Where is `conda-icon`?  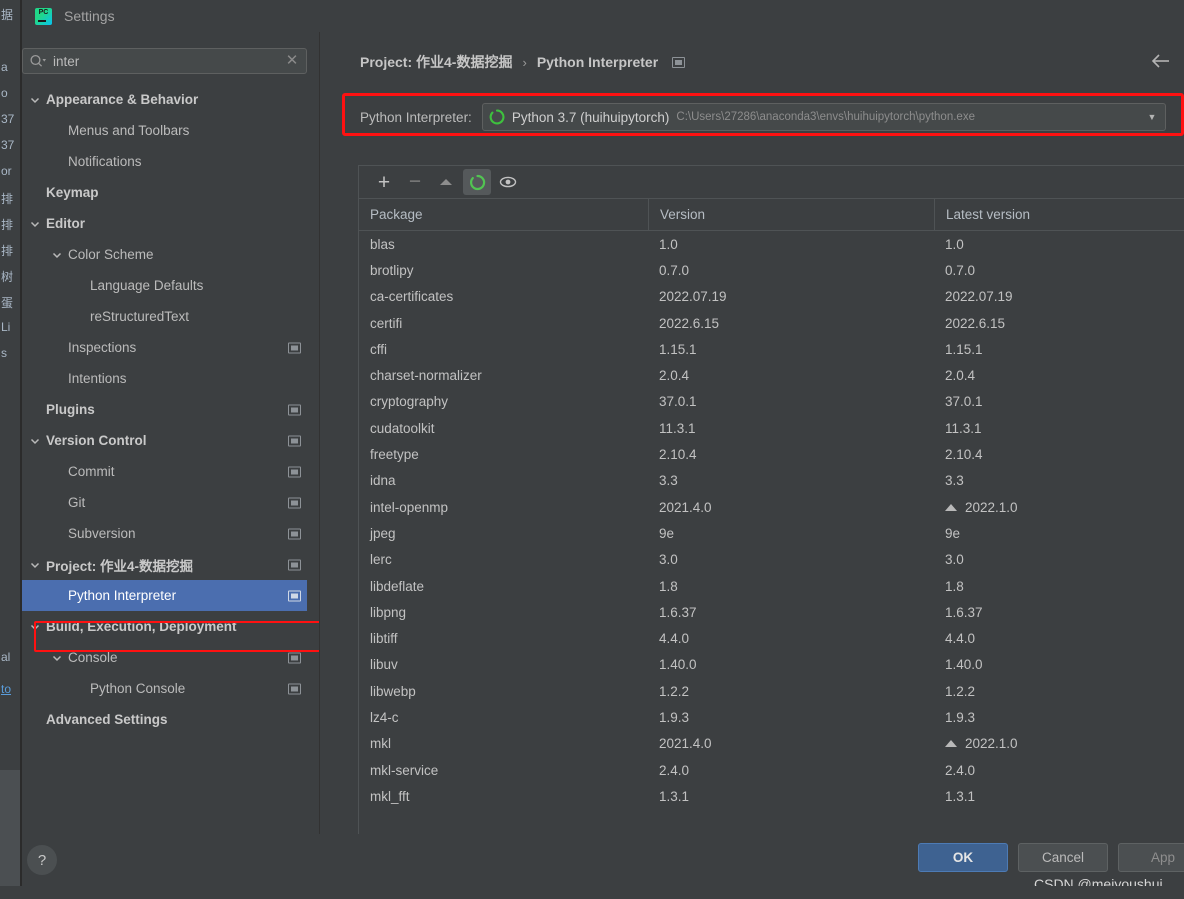 conda-icon is located at coordinates (477, 182).